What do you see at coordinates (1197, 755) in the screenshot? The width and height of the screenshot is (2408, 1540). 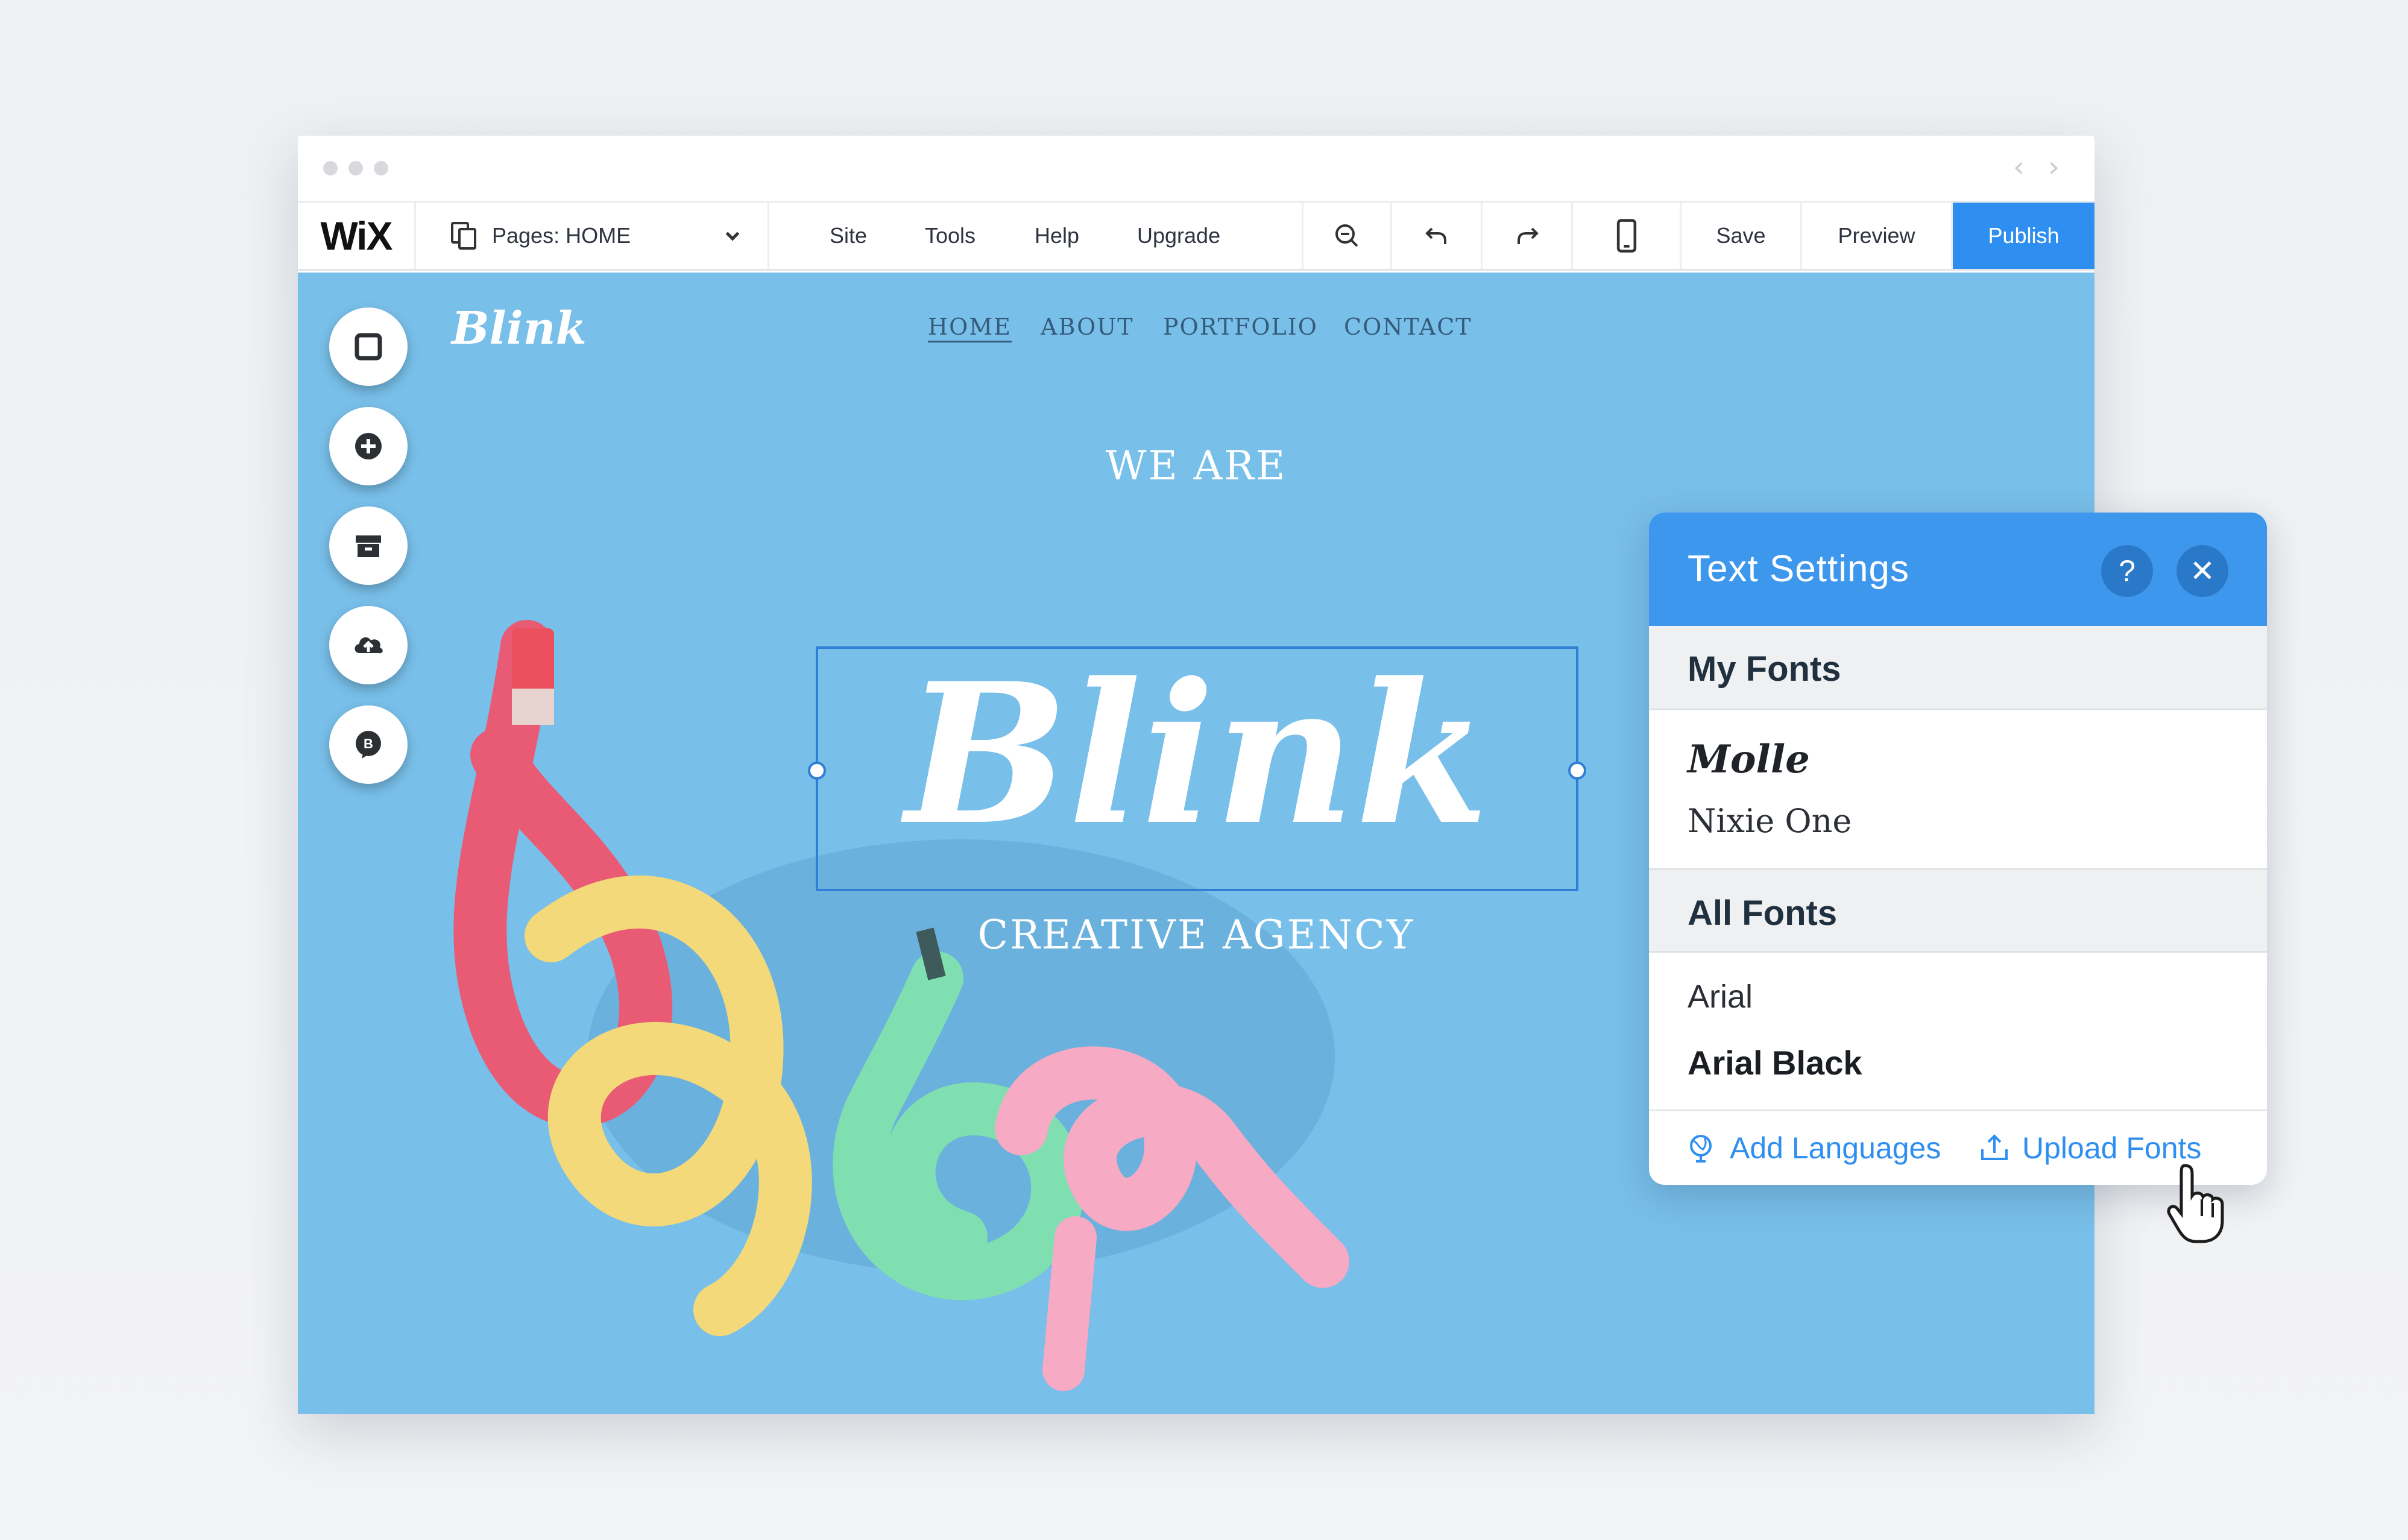 I see `hero-title: Blink` at bounding box center [1197, 755].